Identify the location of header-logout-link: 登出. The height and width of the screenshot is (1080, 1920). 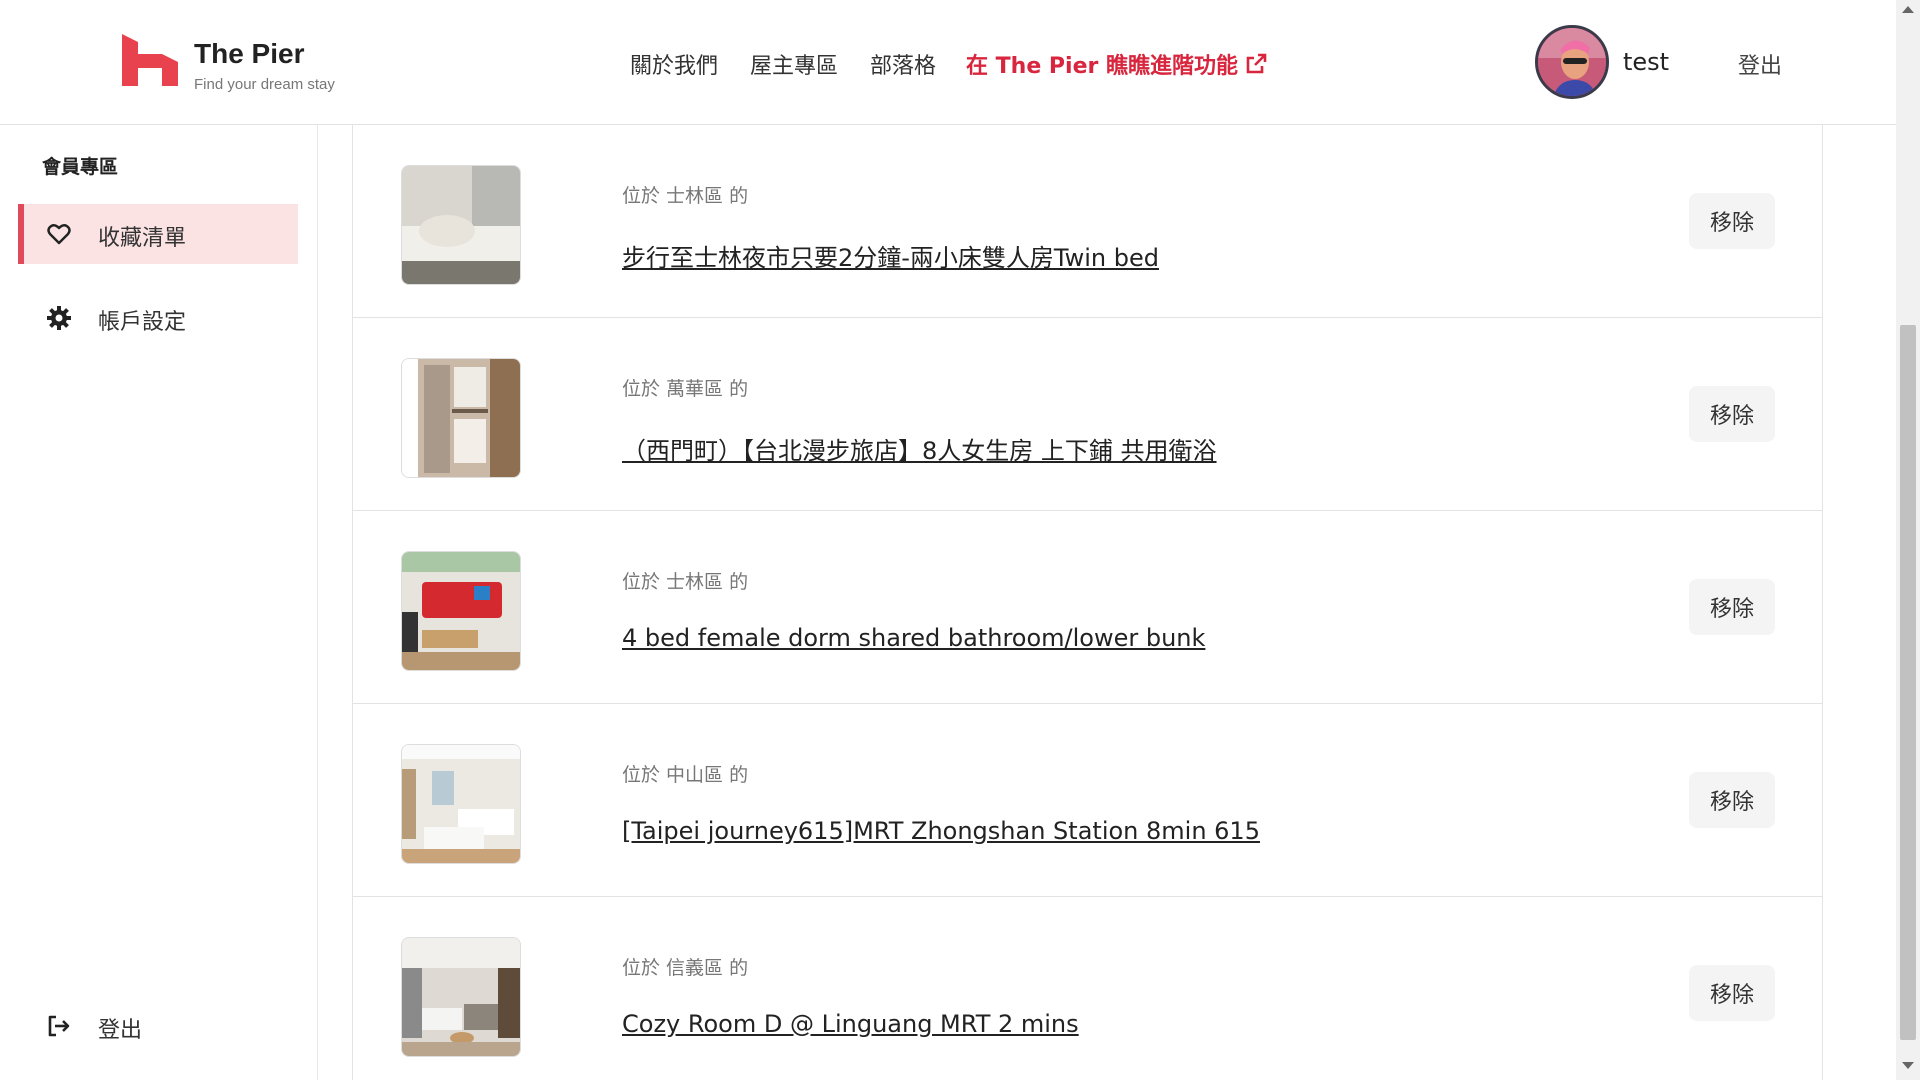
(1760, 64).